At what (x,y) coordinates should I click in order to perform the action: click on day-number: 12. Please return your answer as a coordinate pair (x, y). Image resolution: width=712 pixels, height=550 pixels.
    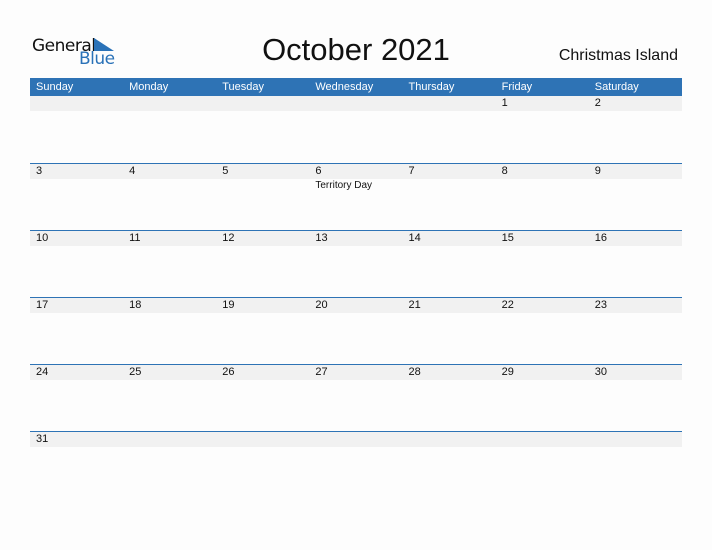
    Looking at the image, I should click on (228, 238).